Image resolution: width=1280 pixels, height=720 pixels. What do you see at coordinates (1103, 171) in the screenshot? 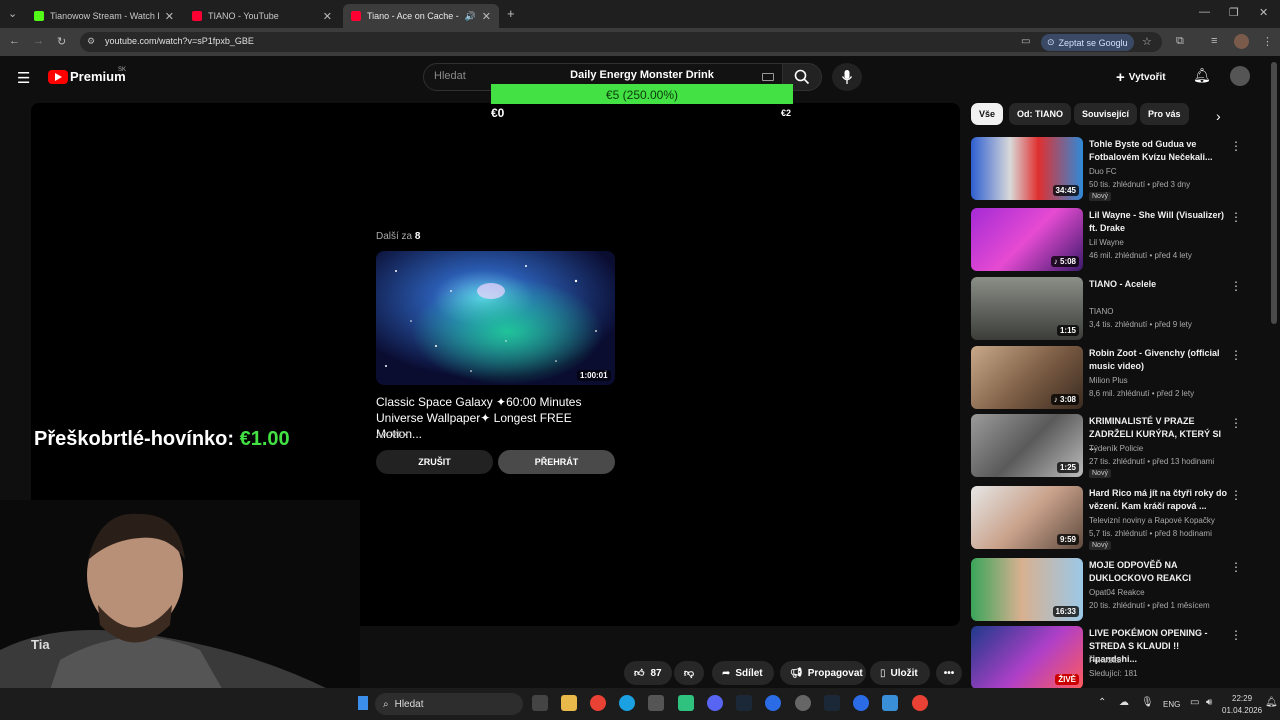
I see `channel-name: Duo FC` at bounding box center [1103, 171].